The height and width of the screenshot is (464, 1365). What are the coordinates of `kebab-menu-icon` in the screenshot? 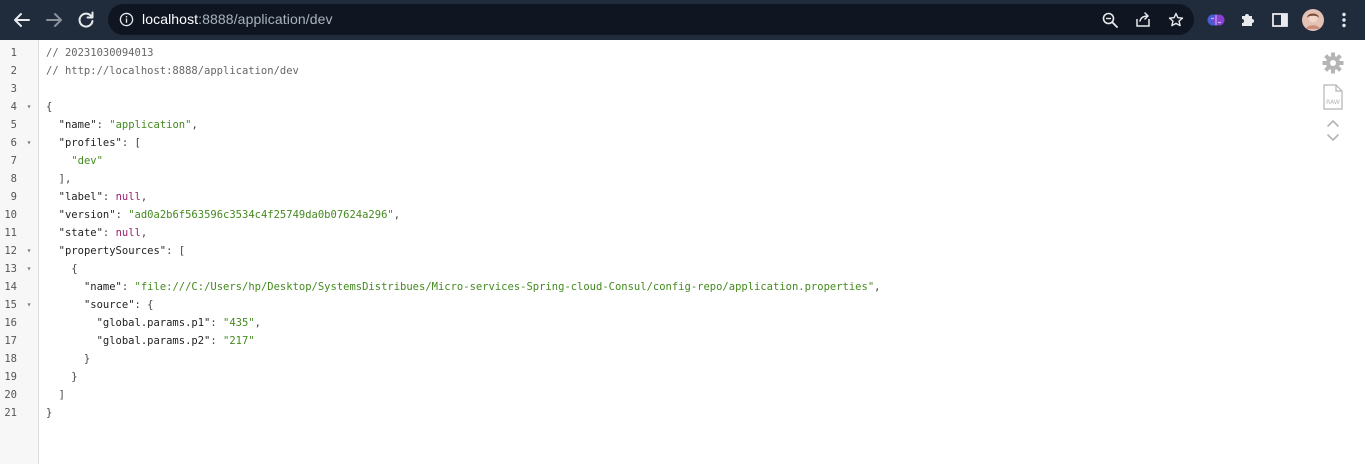 It's located at (1344, 20).